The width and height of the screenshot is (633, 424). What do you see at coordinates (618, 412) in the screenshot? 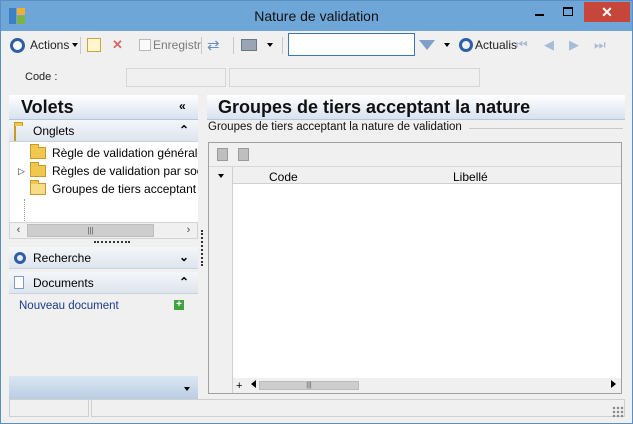
I see `resize-grip-icon` at bounding box center [618, 412].